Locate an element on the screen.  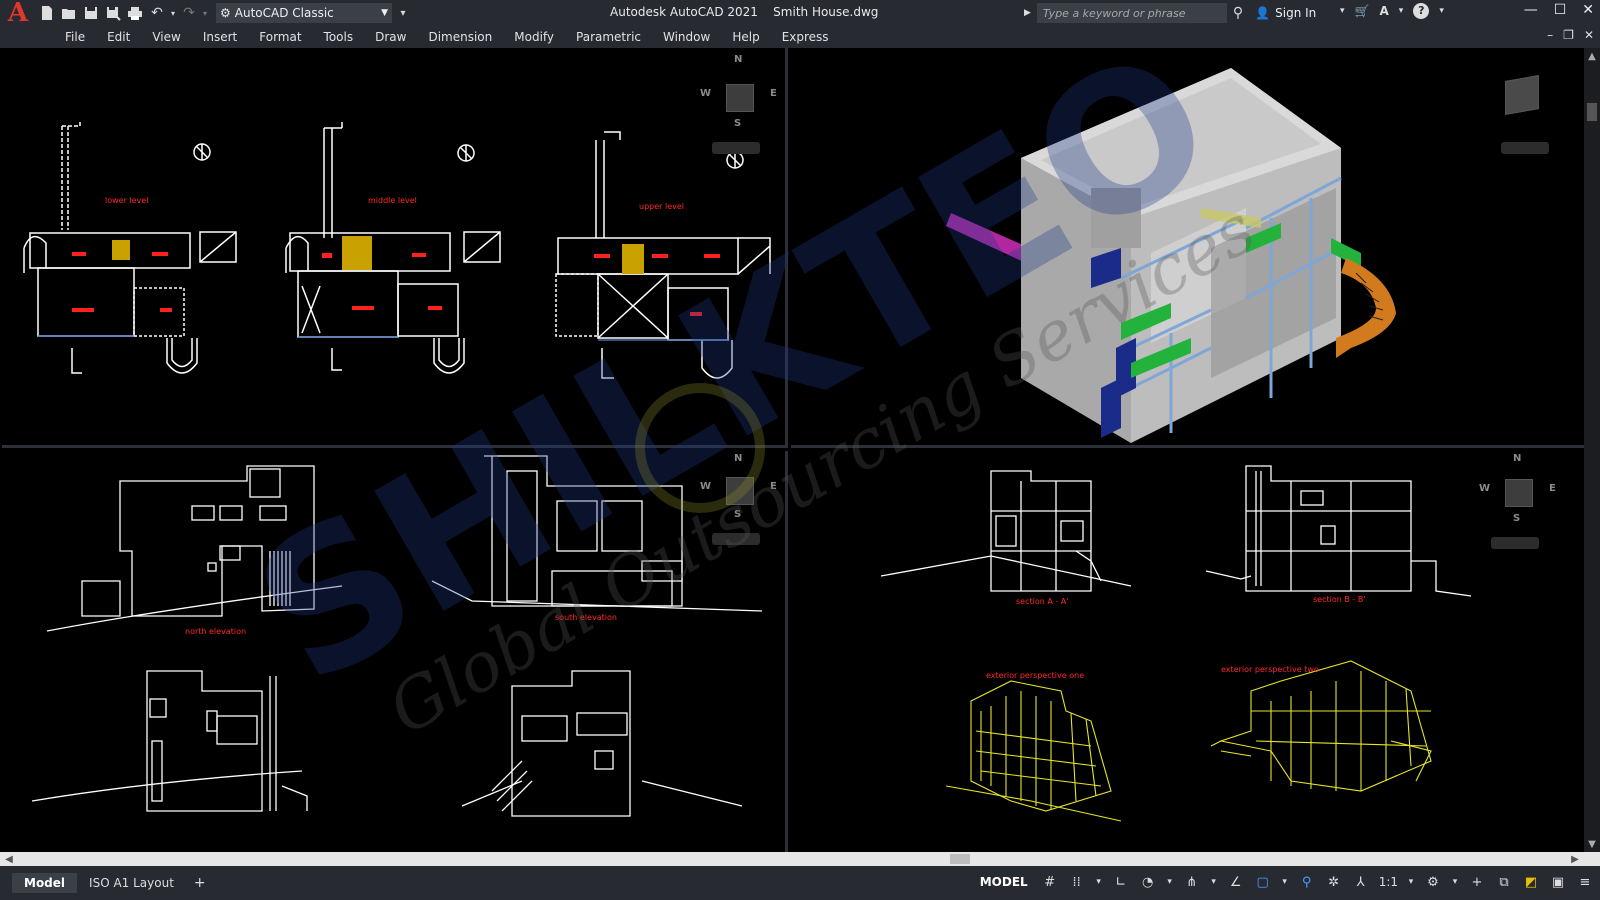
scale-dropdown-icon: ▾ is located at coordinates (1411, 882).